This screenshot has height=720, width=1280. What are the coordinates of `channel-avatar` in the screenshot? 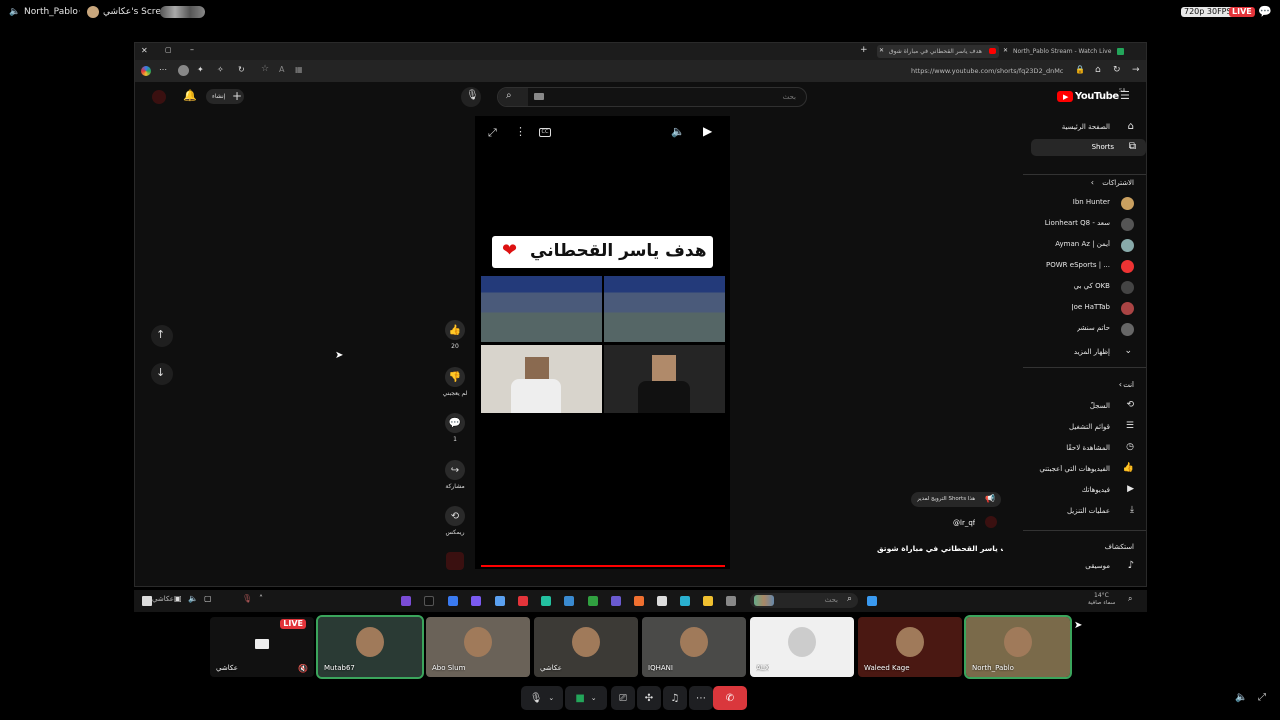 It's located at (991, 522).